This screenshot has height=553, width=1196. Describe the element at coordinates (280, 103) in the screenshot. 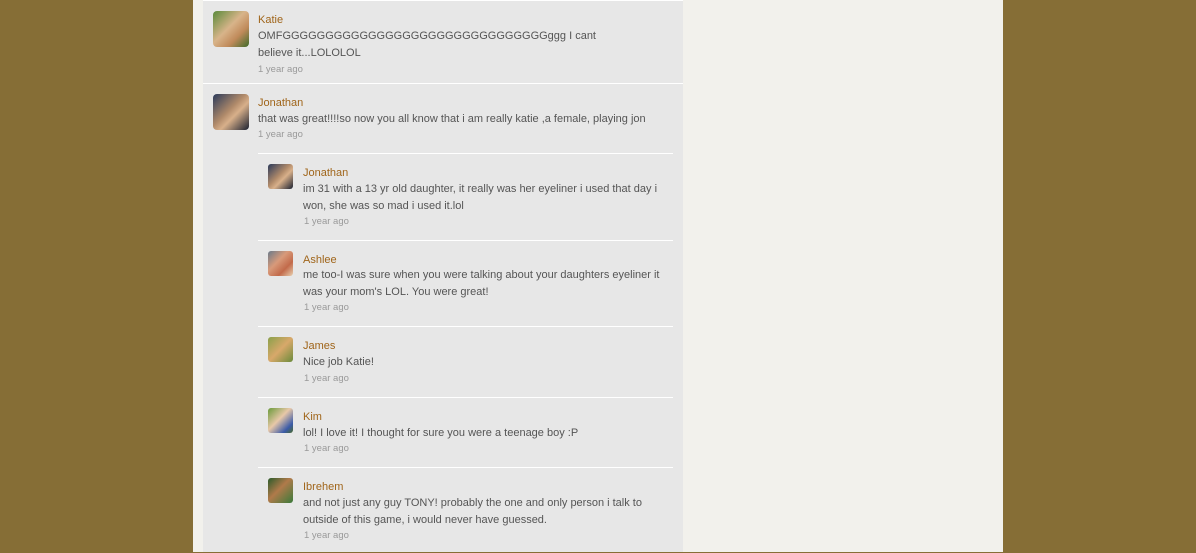

I see `comment-author: Jonathan` at that location.